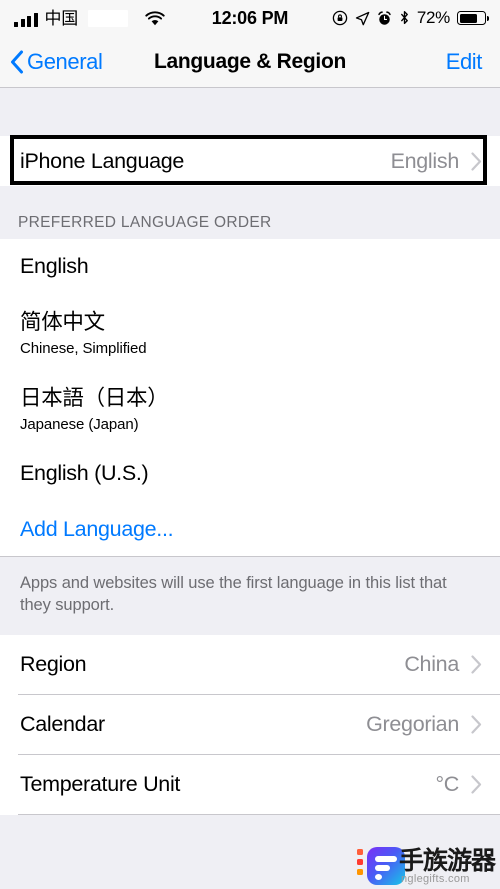 This screenshot has height=889, width=500. I want to click on language-subtitle: Chinese, Simplified, so click(83, 348).